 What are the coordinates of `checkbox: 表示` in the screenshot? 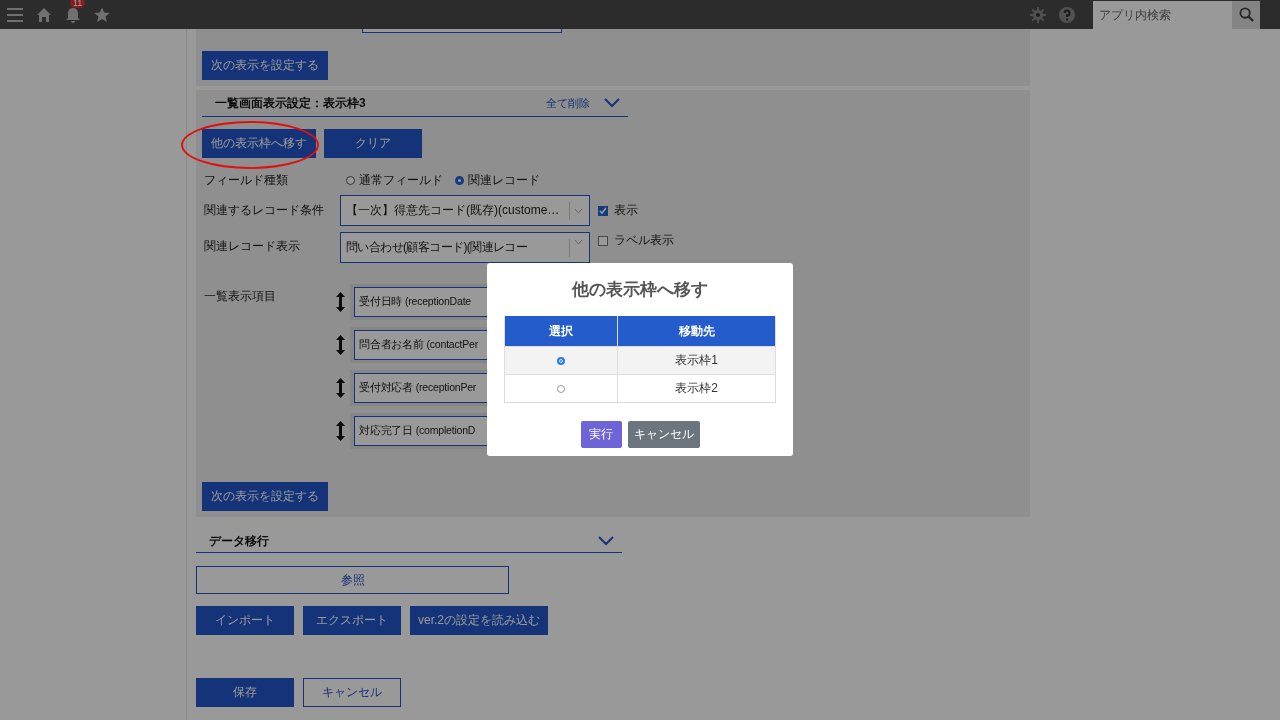 It's located at (618, 210).